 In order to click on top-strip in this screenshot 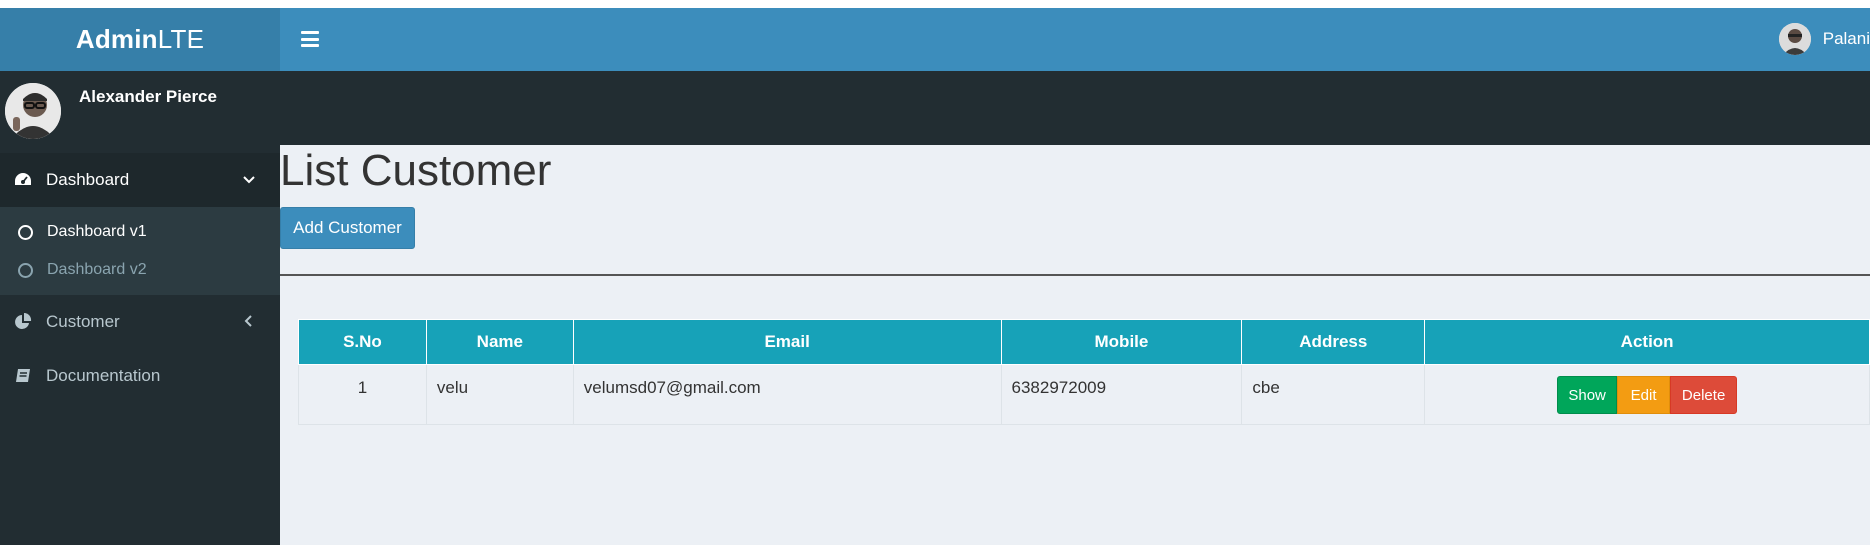, I will do `click(935, 4)`.